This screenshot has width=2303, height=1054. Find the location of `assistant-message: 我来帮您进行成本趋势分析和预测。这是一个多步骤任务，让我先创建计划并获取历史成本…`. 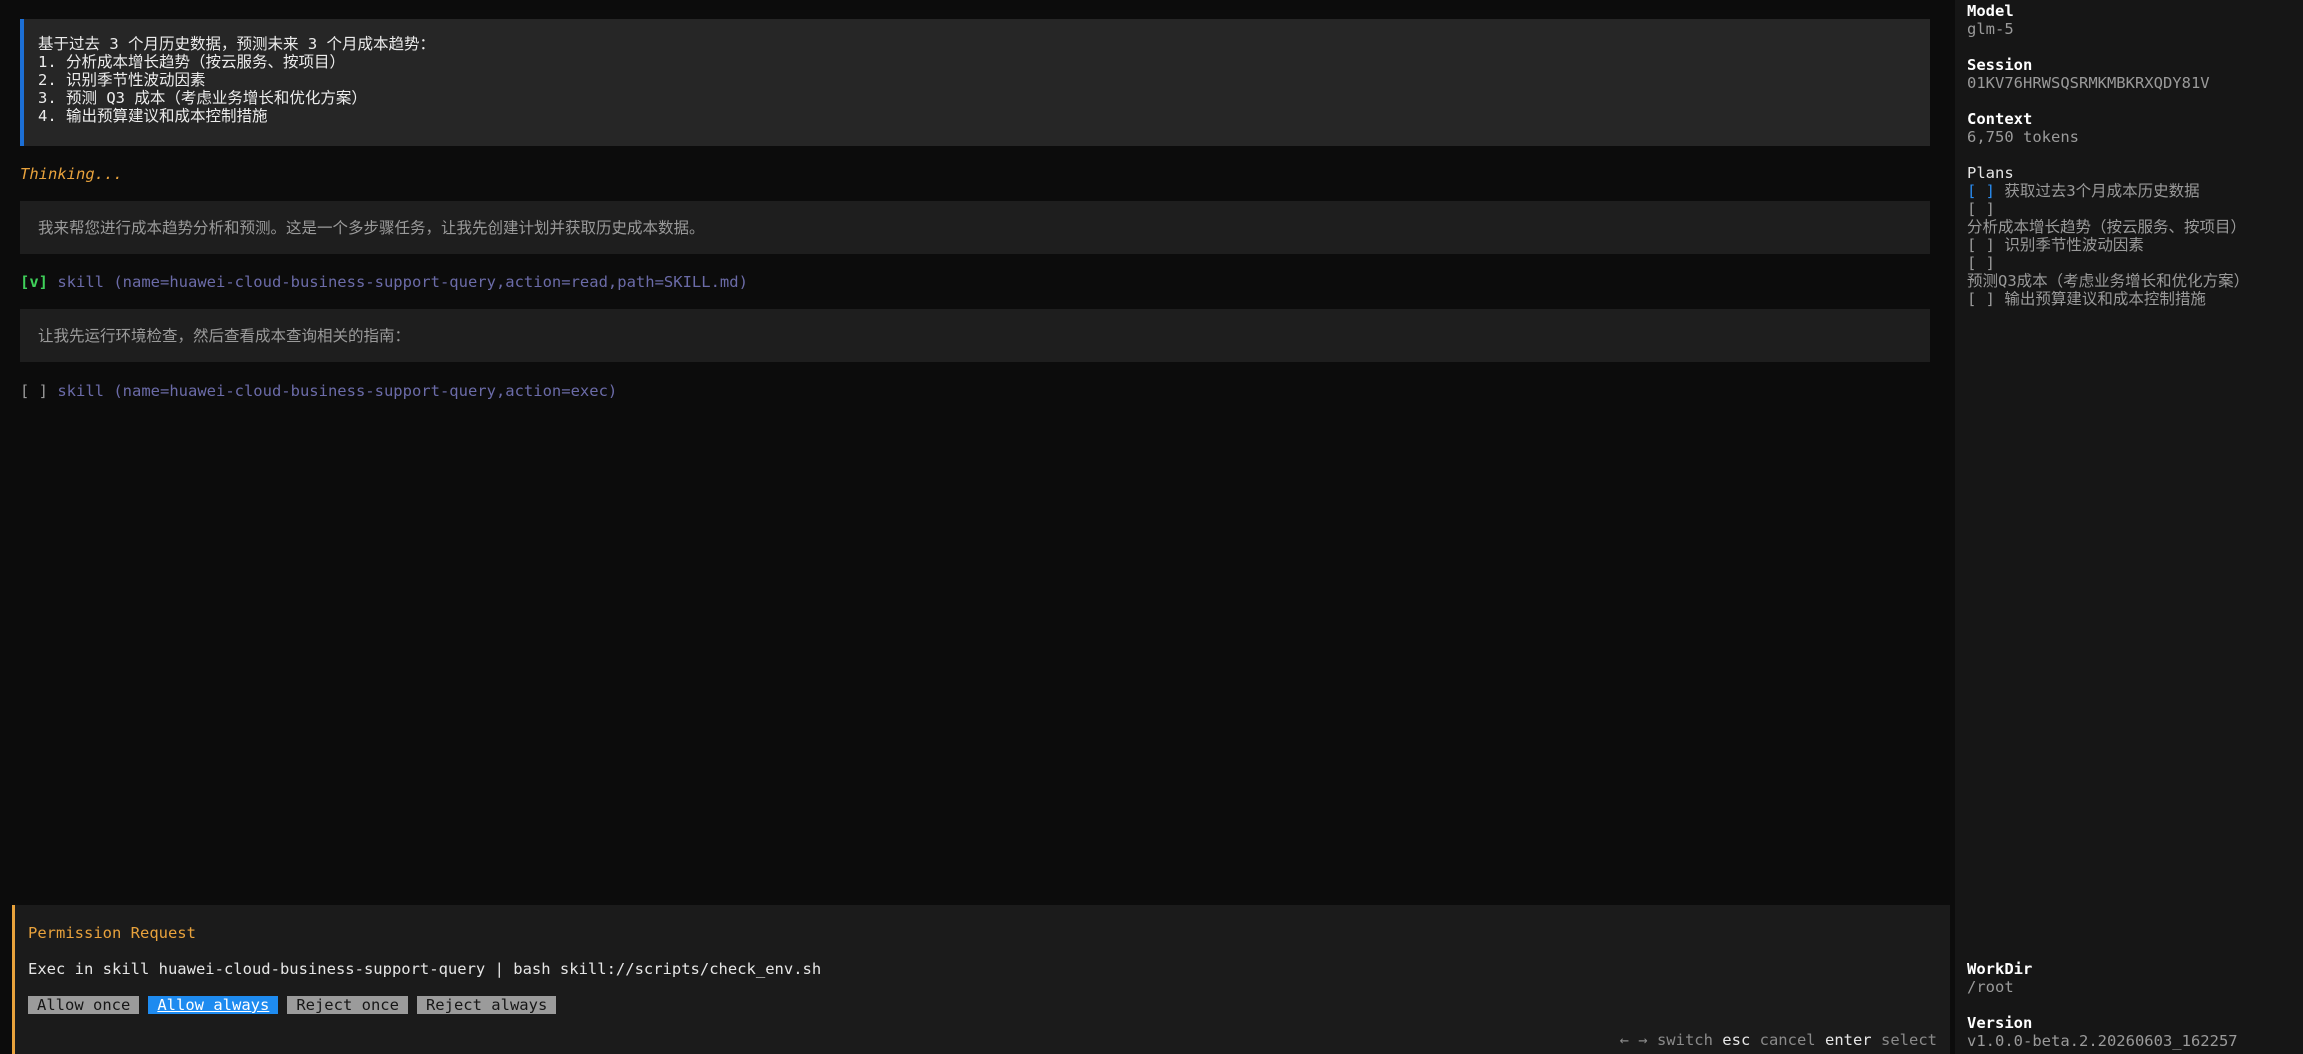

assistant-message: 我来帮您进行成本趋势分析和预测。这是一个多步骤任务，让我先创建计划并获取历史成本… is located at coordinates (975, 227).